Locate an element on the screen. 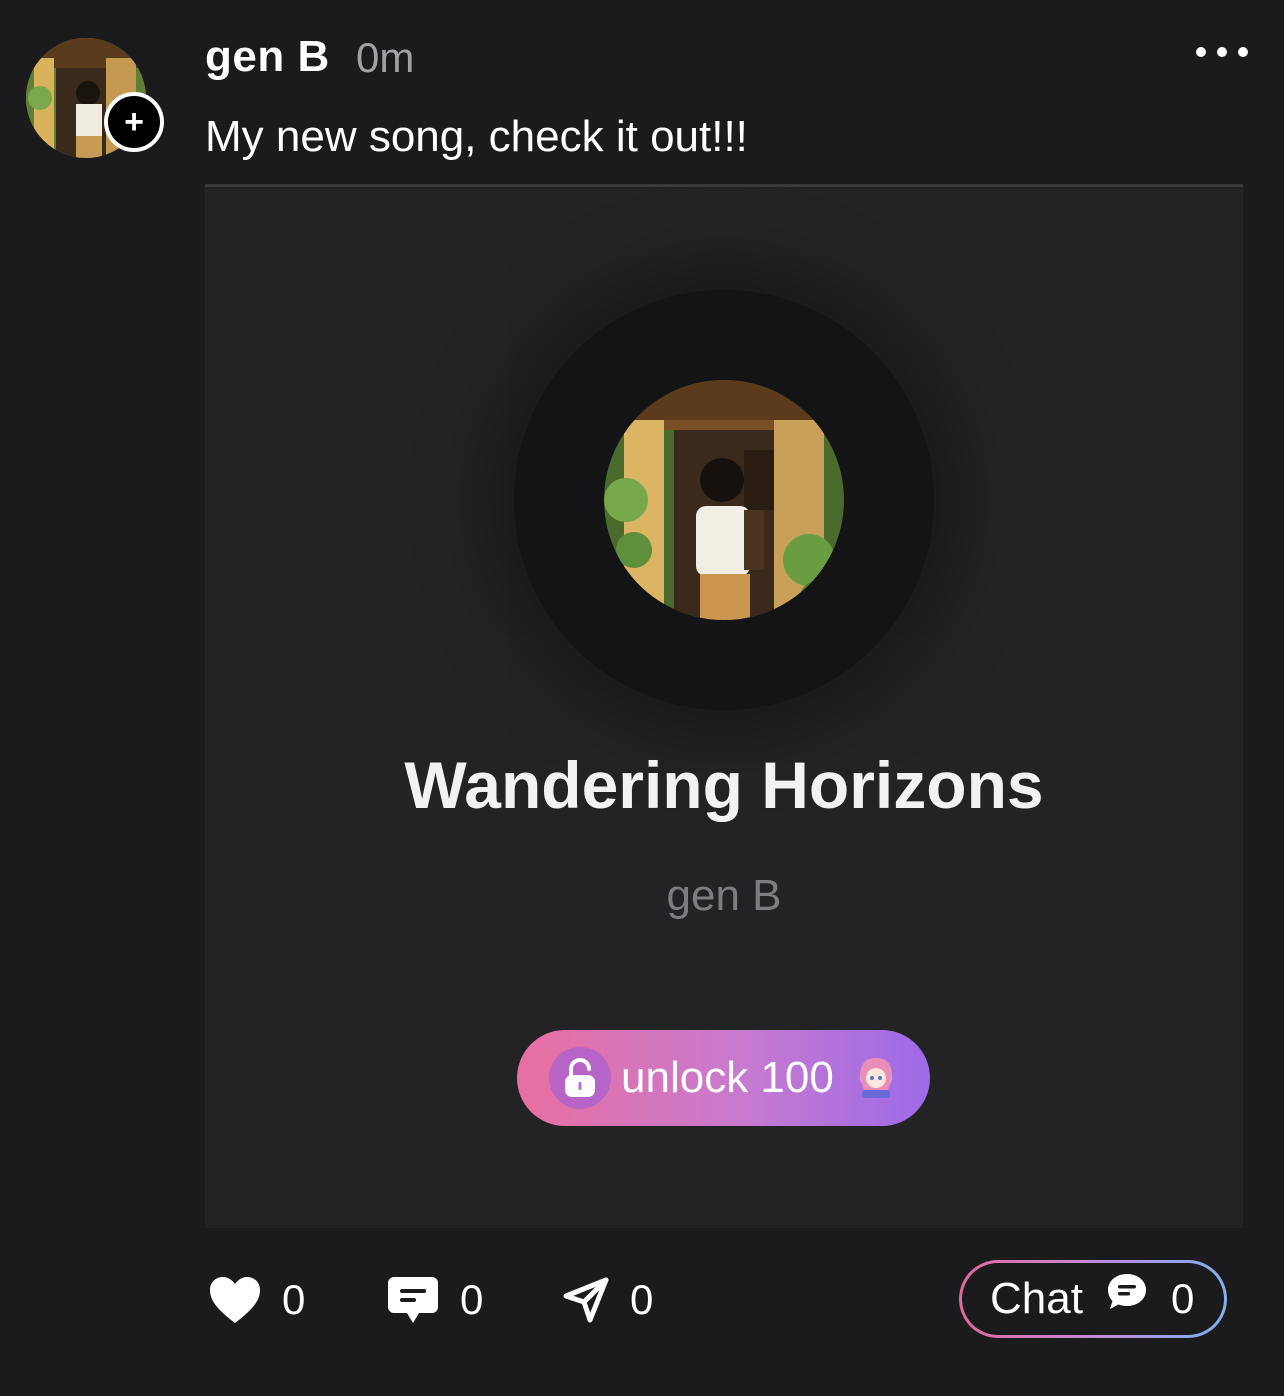 This screenshot has height=1396, width=1284. heart-icon is located at coordinates (235, 1300).